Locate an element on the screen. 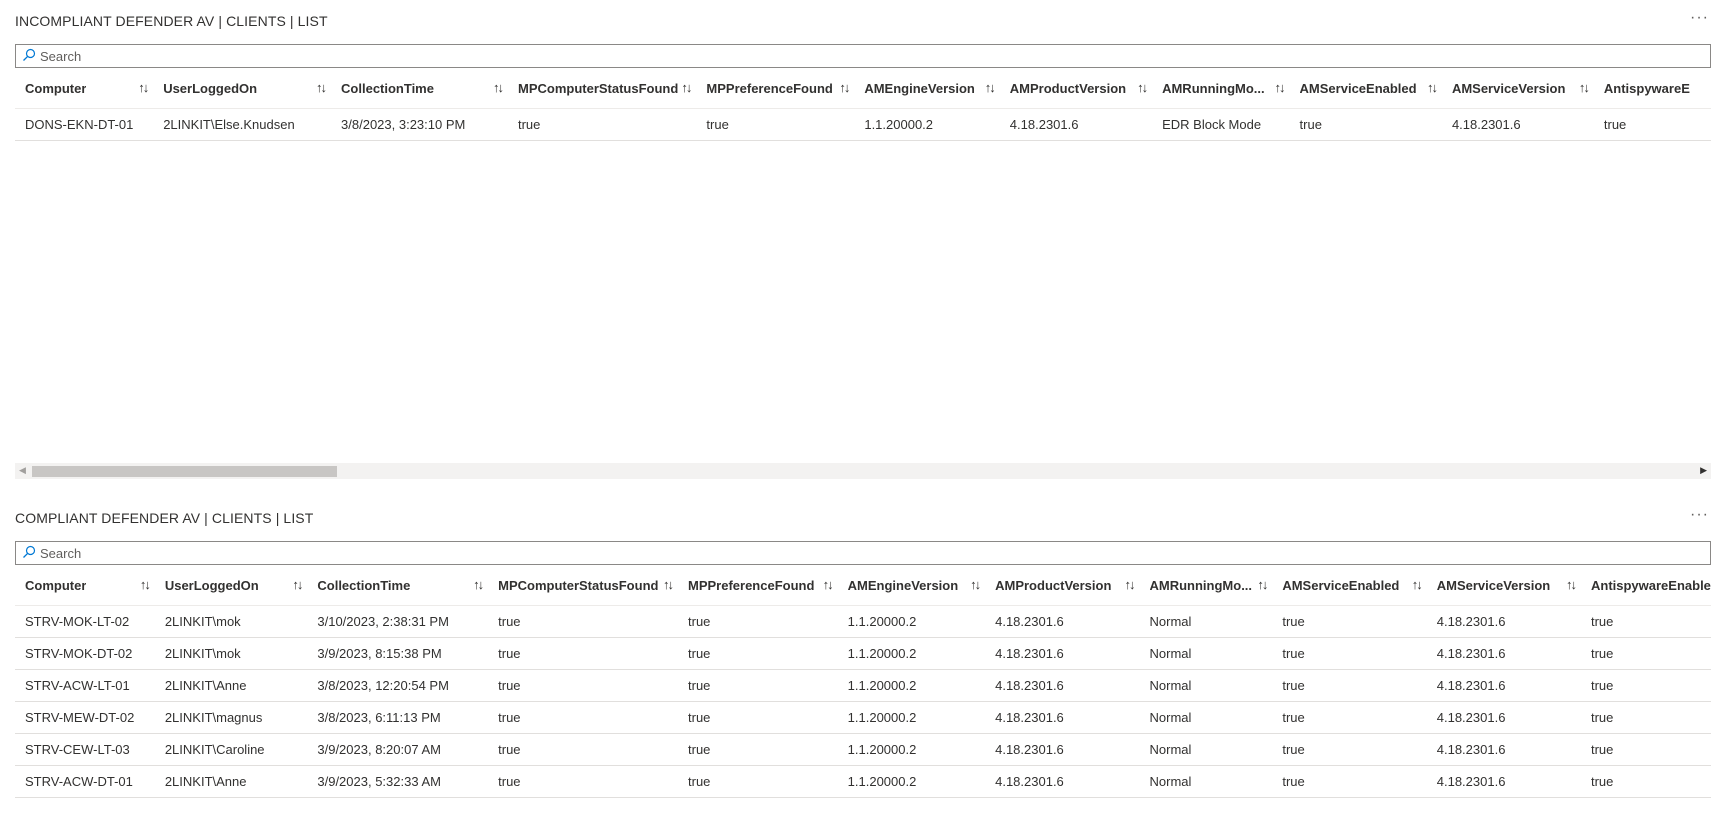  table-cell: EDR Block Mode is located at coordinates (1221, 124).